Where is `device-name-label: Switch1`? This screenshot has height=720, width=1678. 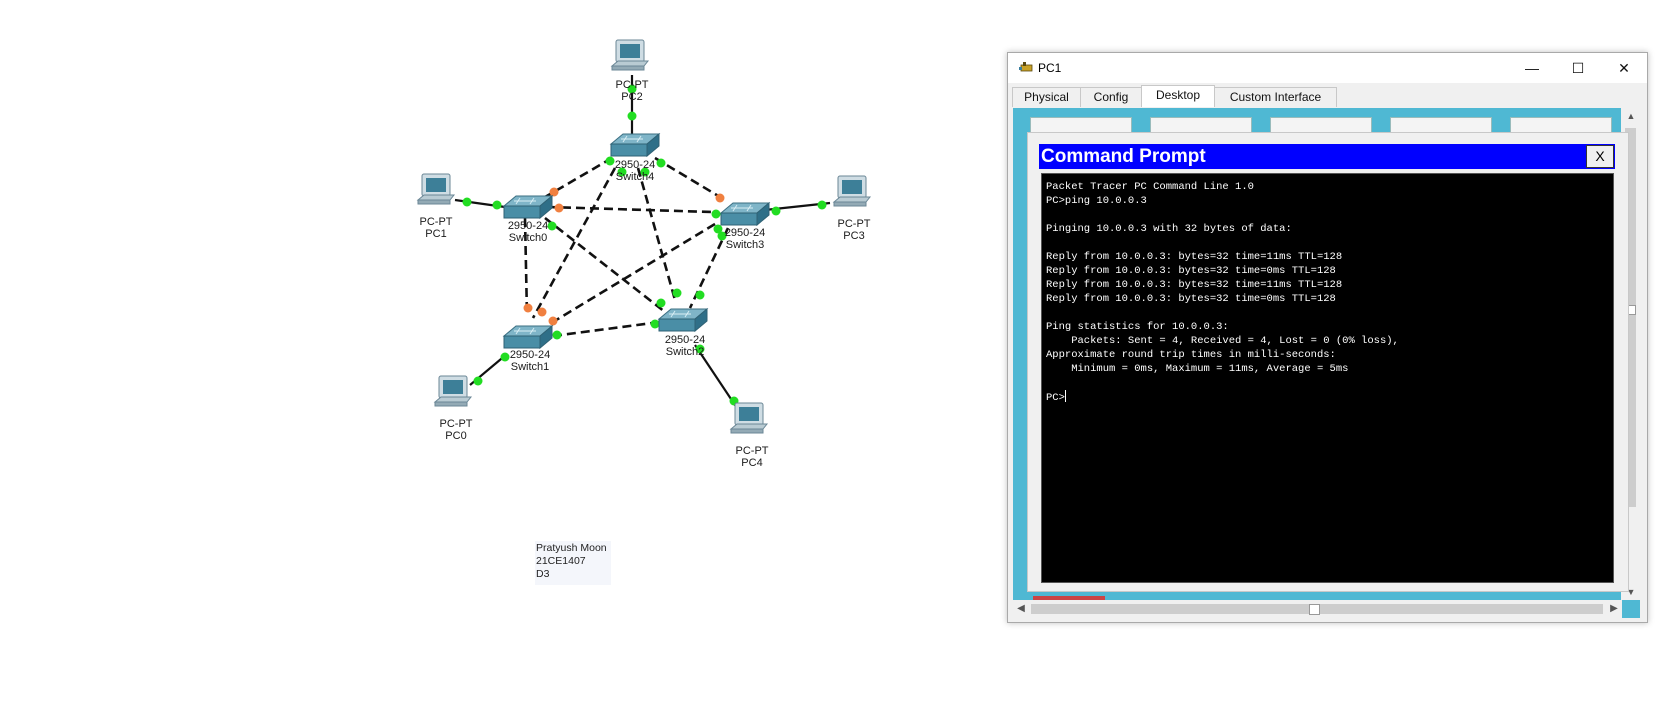
device-name-label: Switch1 is located at coordinates (530, 367).